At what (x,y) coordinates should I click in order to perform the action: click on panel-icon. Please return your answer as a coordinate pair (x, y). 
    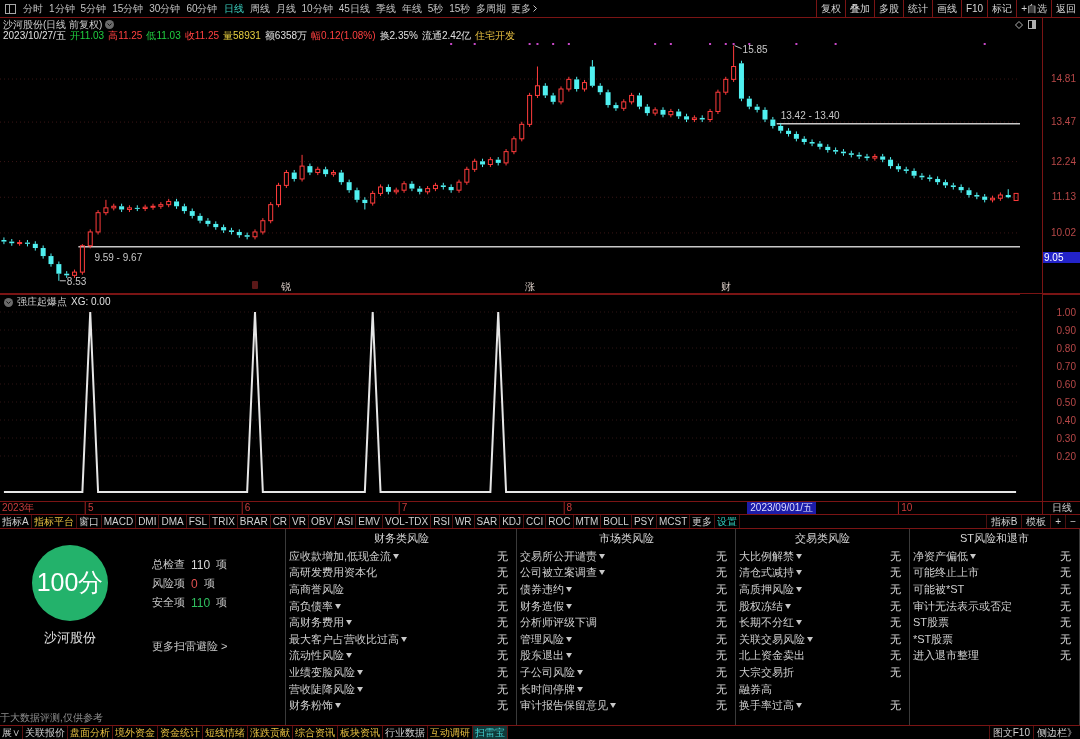
    Looking at the image, I should click on (1032, 24).